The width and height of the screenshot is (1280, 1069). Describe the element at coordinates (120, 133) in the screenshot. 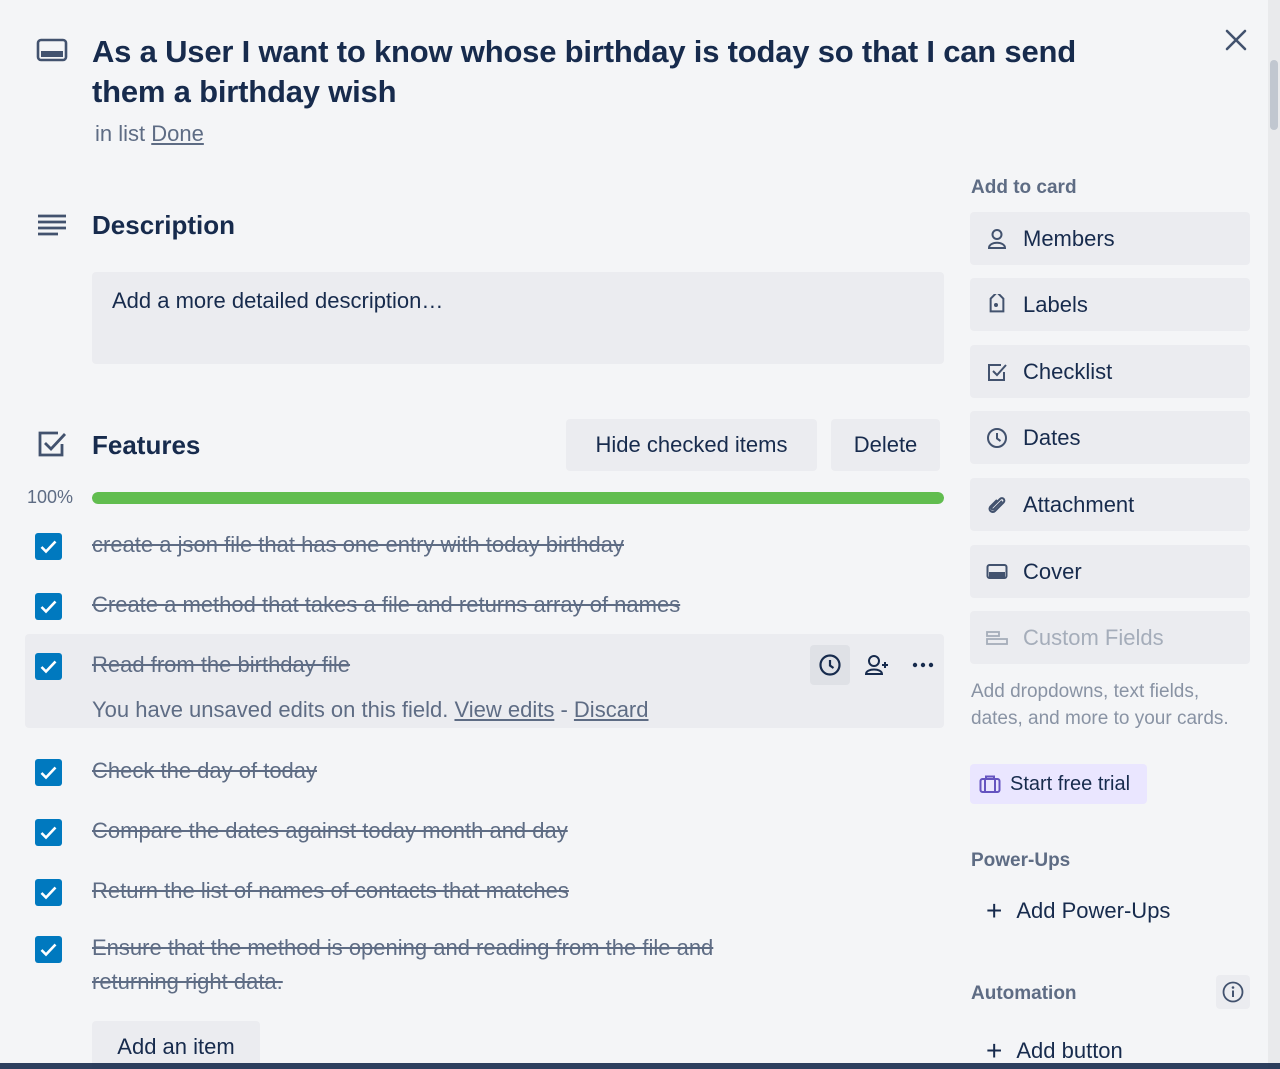

I see `in-list-prefix: in list` at that location.